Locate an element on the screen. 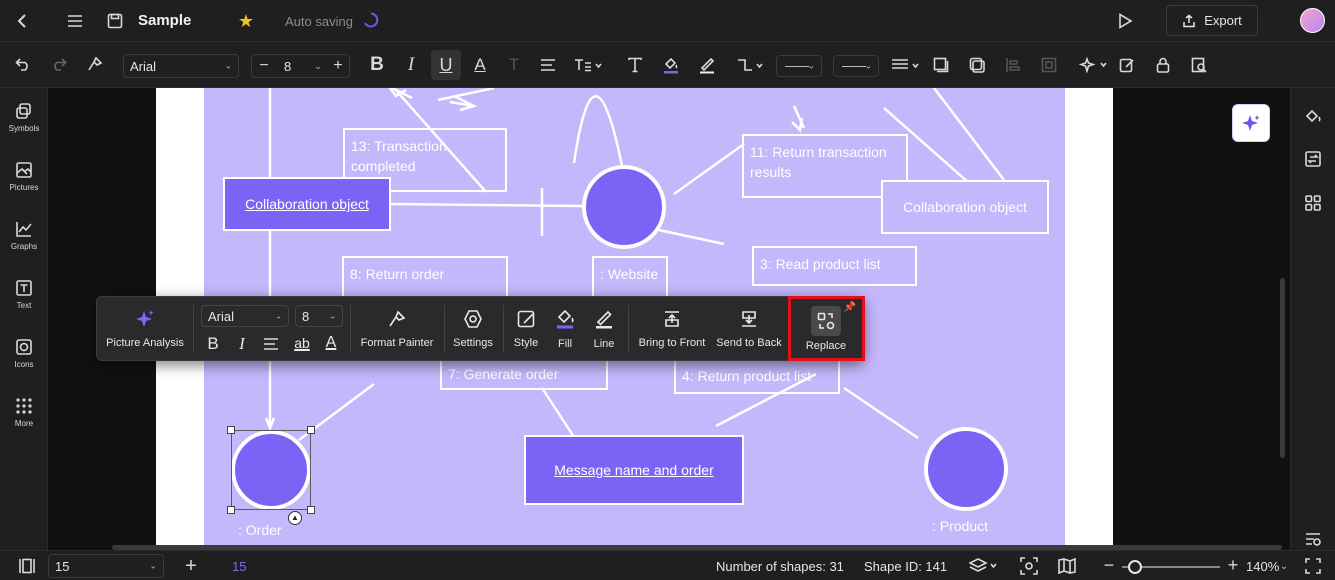 The height and width of the screenshot is (580, 1335). back-arrow-icon is located at coordinates (23, 21).